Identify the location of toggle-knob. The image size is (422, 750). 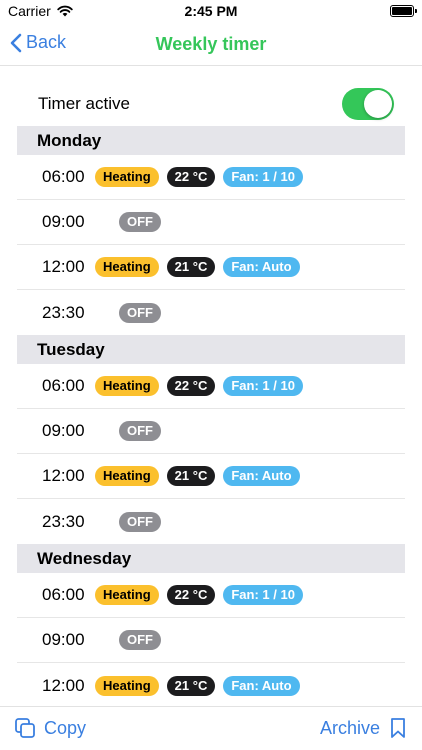
(378, 104).